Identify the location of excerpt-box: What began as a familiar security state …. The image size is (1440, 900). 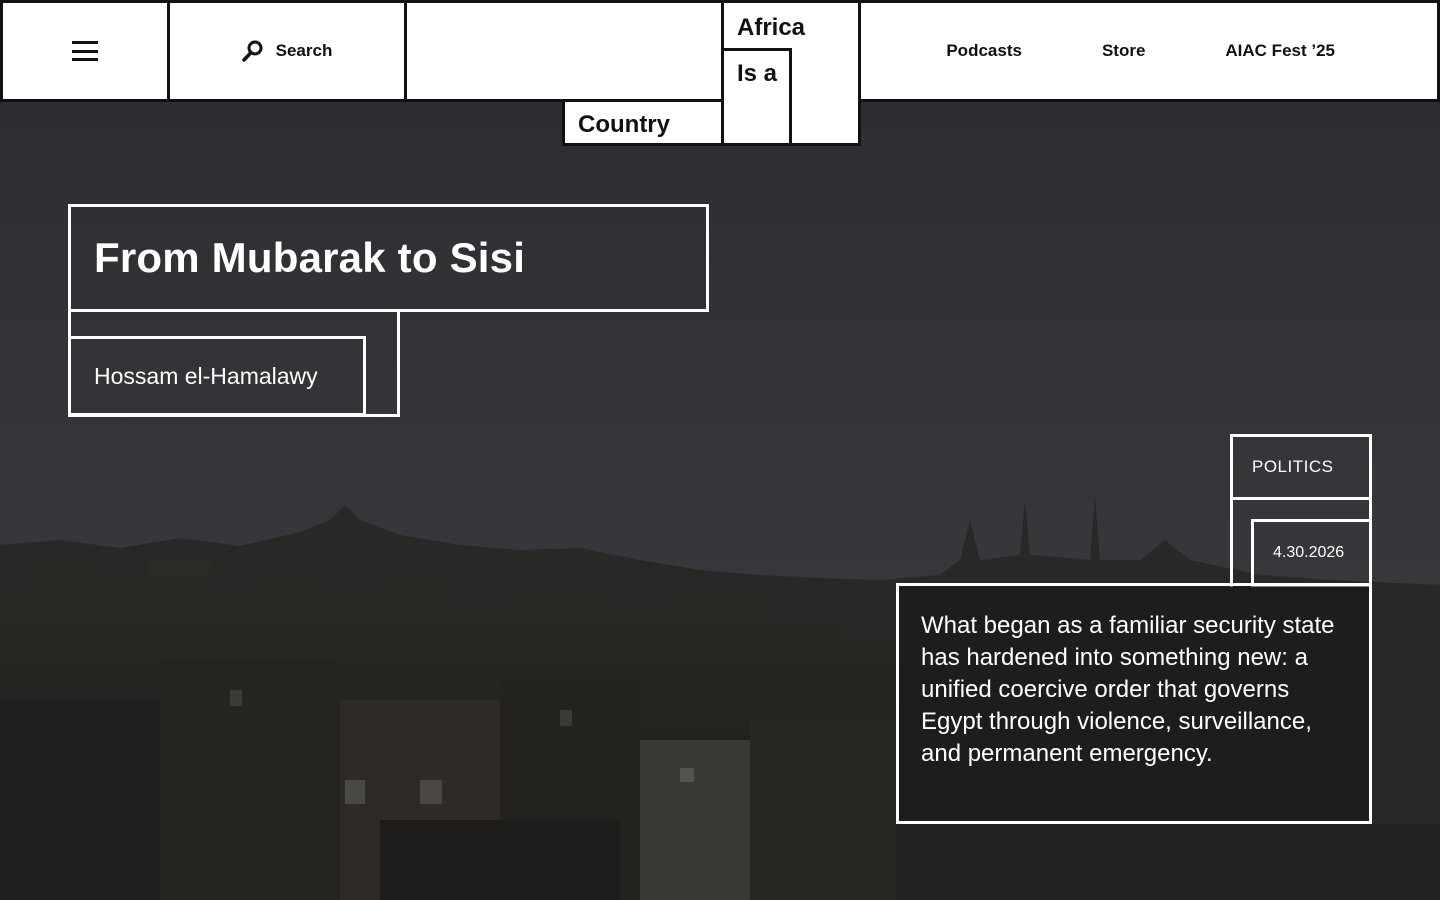
(1134, 703).